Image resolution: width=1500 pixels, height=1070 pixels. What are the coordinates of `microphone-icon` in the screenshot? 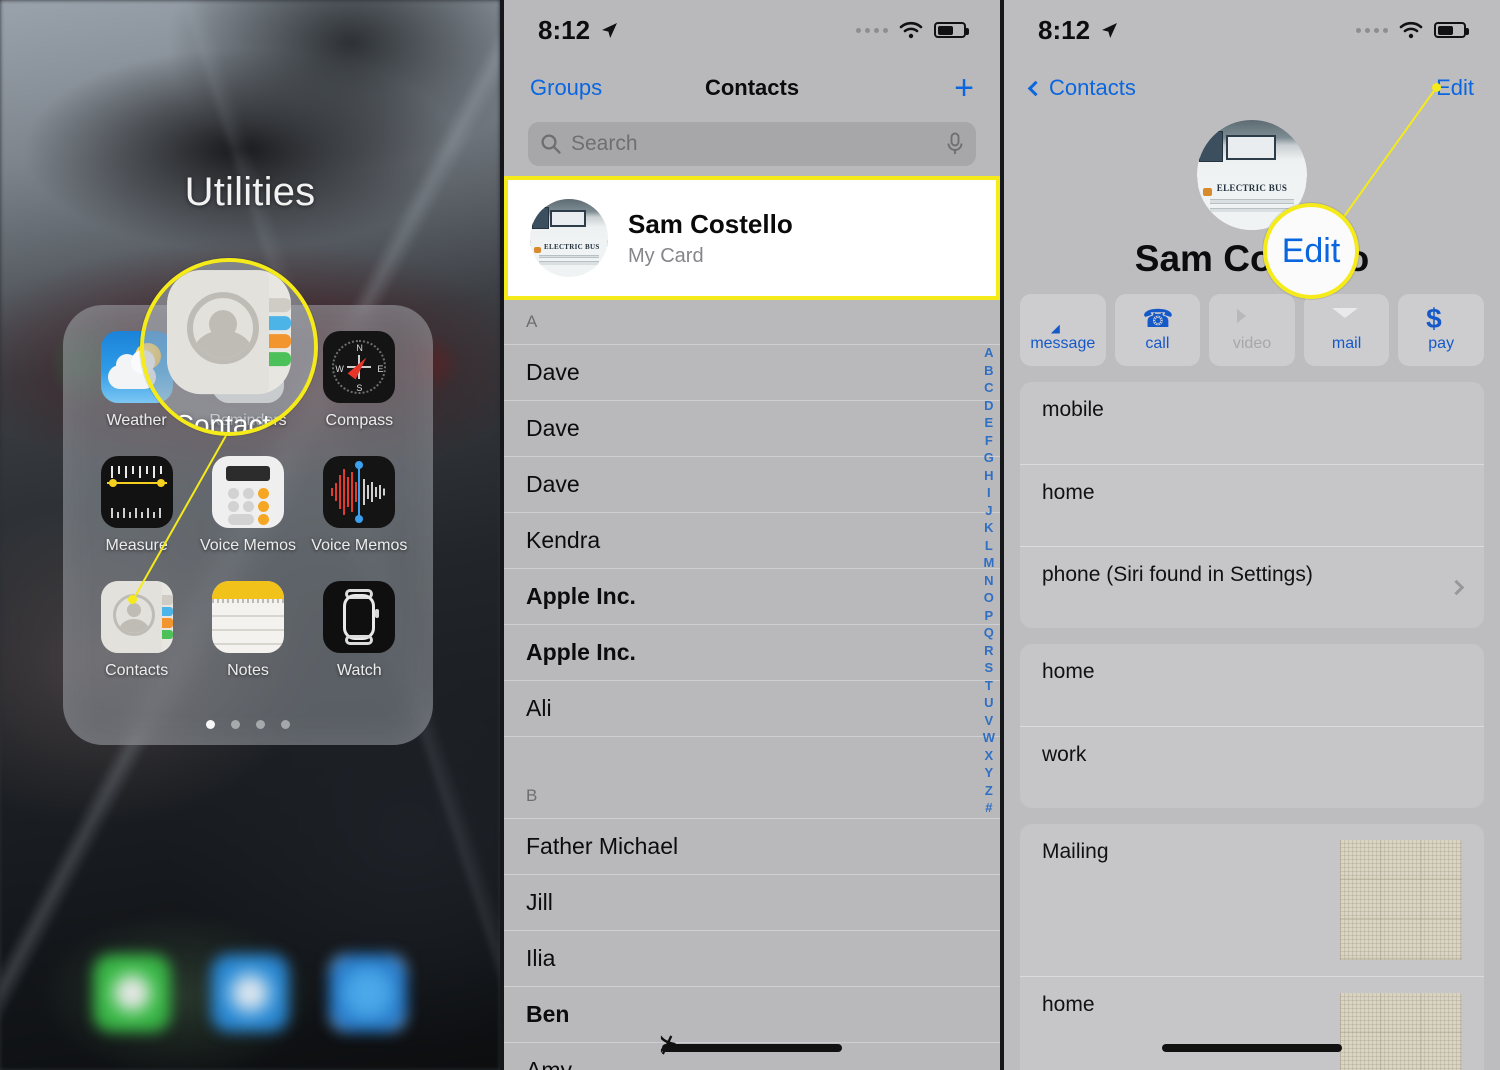 It's located at (955, 144).